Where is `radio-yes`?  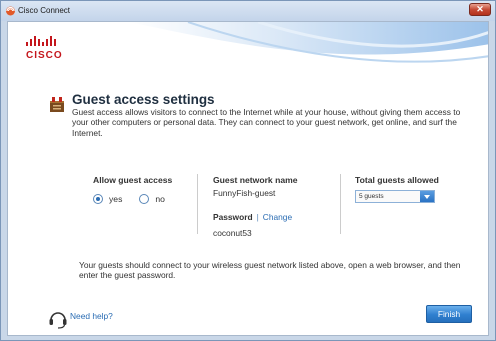 radio-yes is located at coordinates (98, 199).